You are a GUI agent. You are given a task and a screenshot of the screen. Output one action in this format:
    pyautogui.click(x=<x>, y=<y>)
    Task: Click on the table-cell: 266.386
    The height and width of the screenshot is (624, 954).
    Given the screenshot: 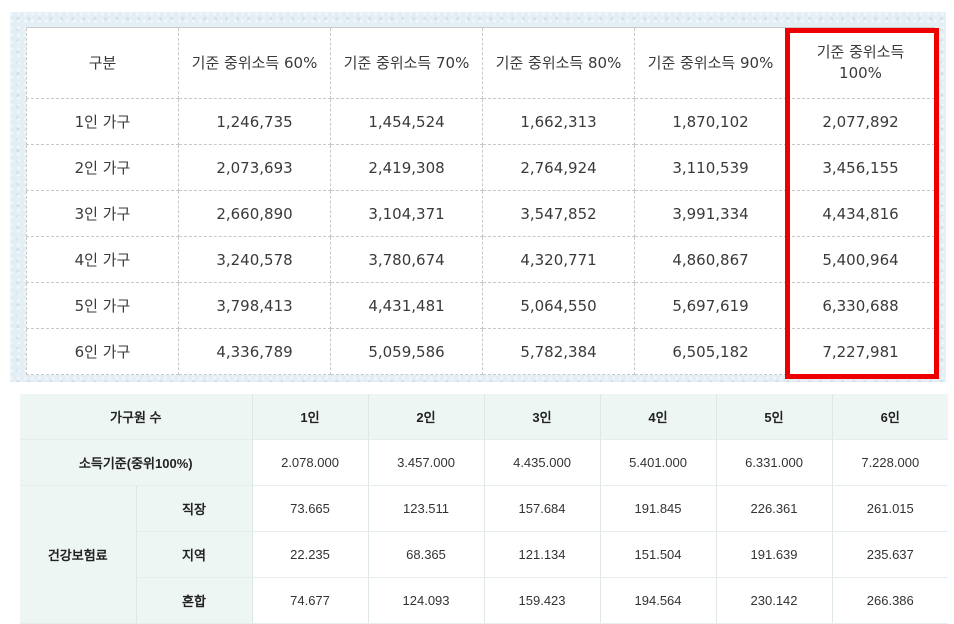 What is the action you would take?
    pyautogui.click(x=890, y=600)
    